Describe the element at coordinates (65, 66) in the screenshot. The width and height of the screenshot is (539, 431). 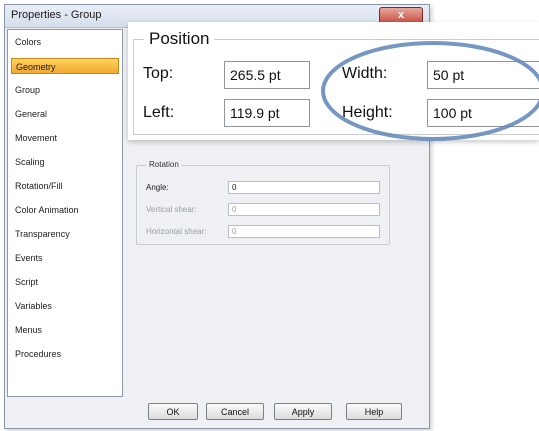
I see `sidebar-item-geometry: Geometry` at that location.